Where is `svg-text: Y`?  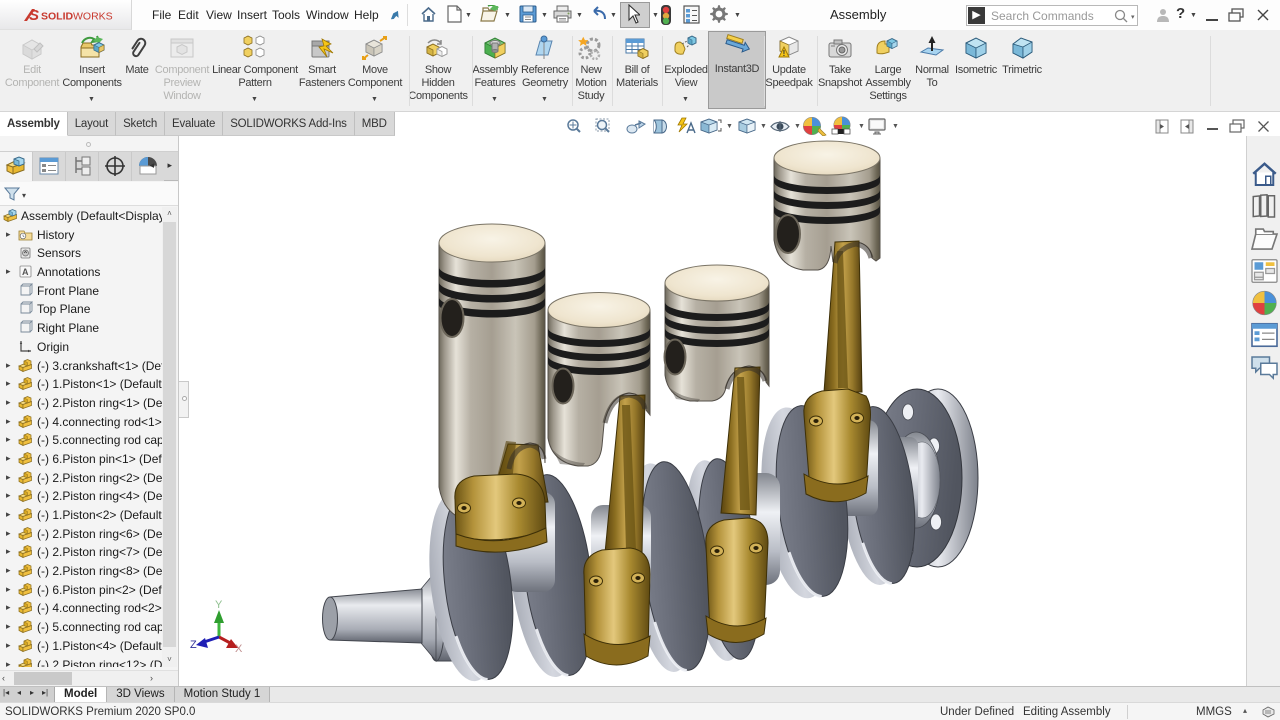 svg-text: Y is located at coordinates (219, 605).